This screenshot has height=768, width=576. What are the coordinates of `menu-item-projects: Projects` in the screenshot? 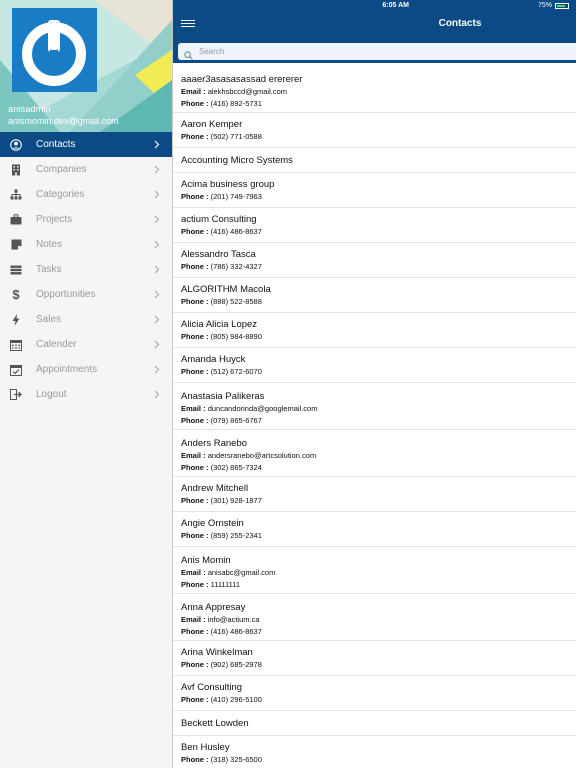 It's located at (86, 219).